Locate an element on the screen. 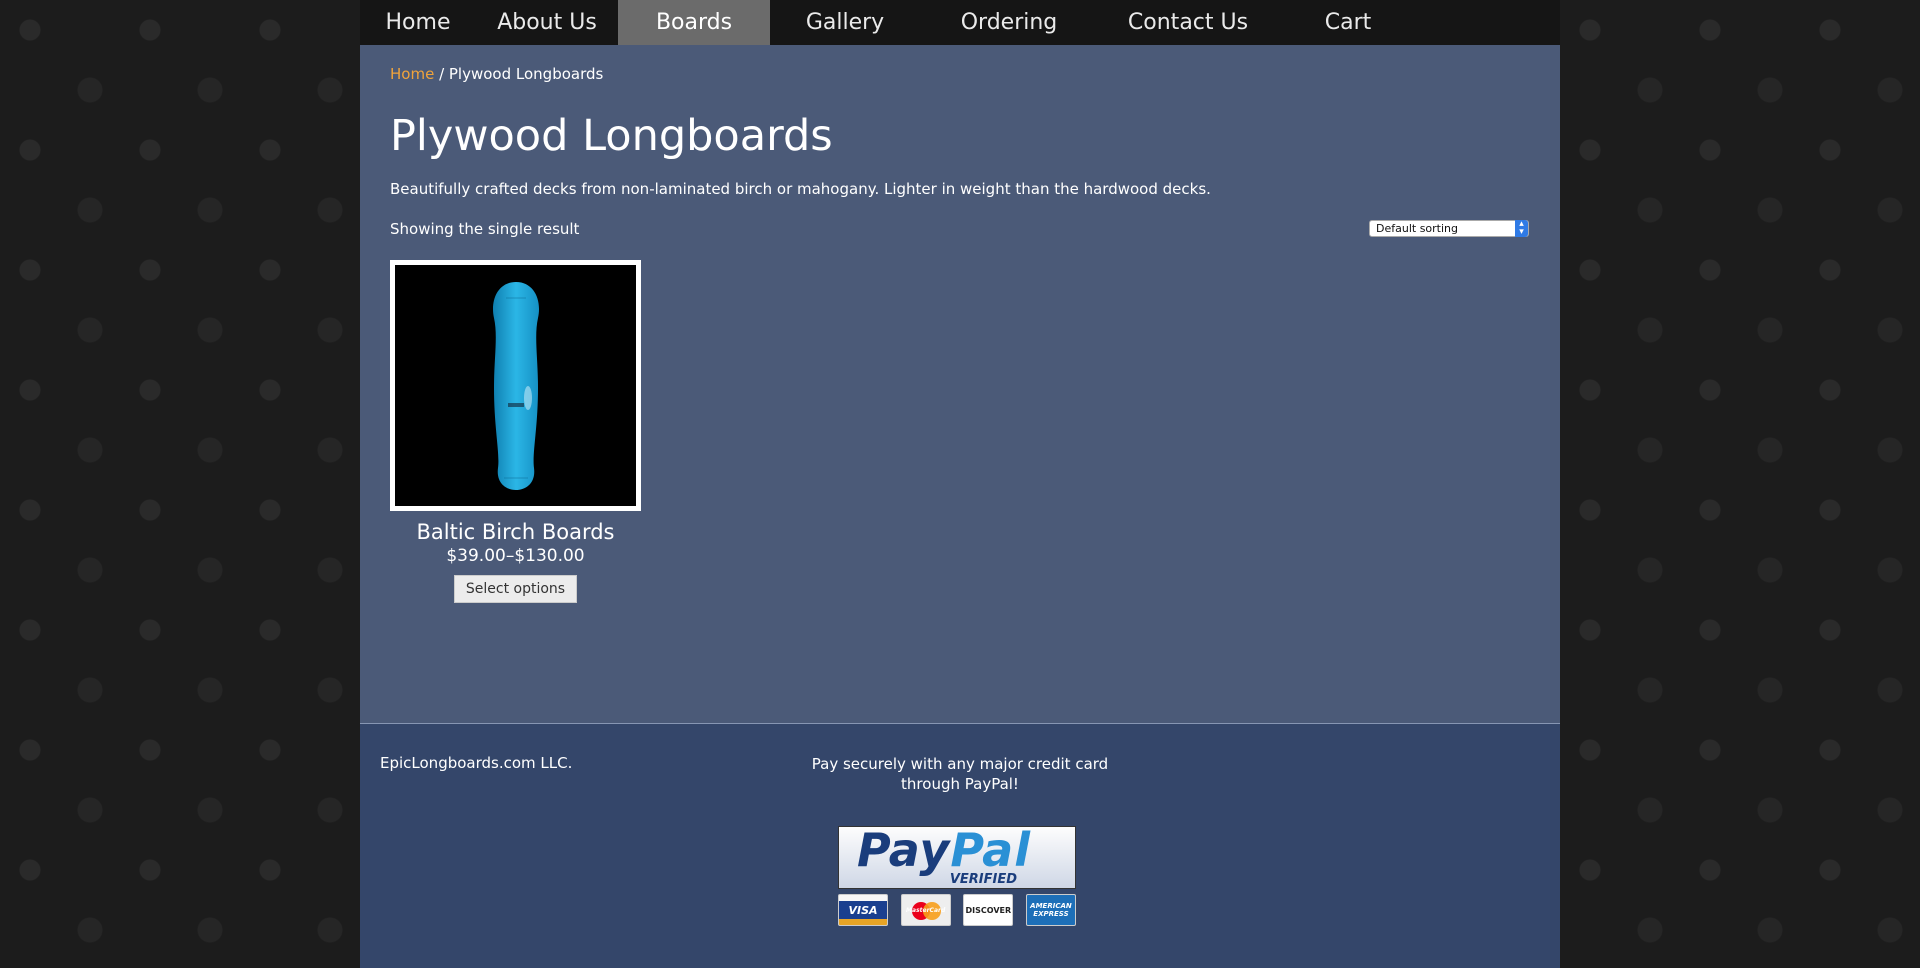 The image size is (1920, 968). sort-selected-value: Default sorting is located at coordinates (1417, 228).